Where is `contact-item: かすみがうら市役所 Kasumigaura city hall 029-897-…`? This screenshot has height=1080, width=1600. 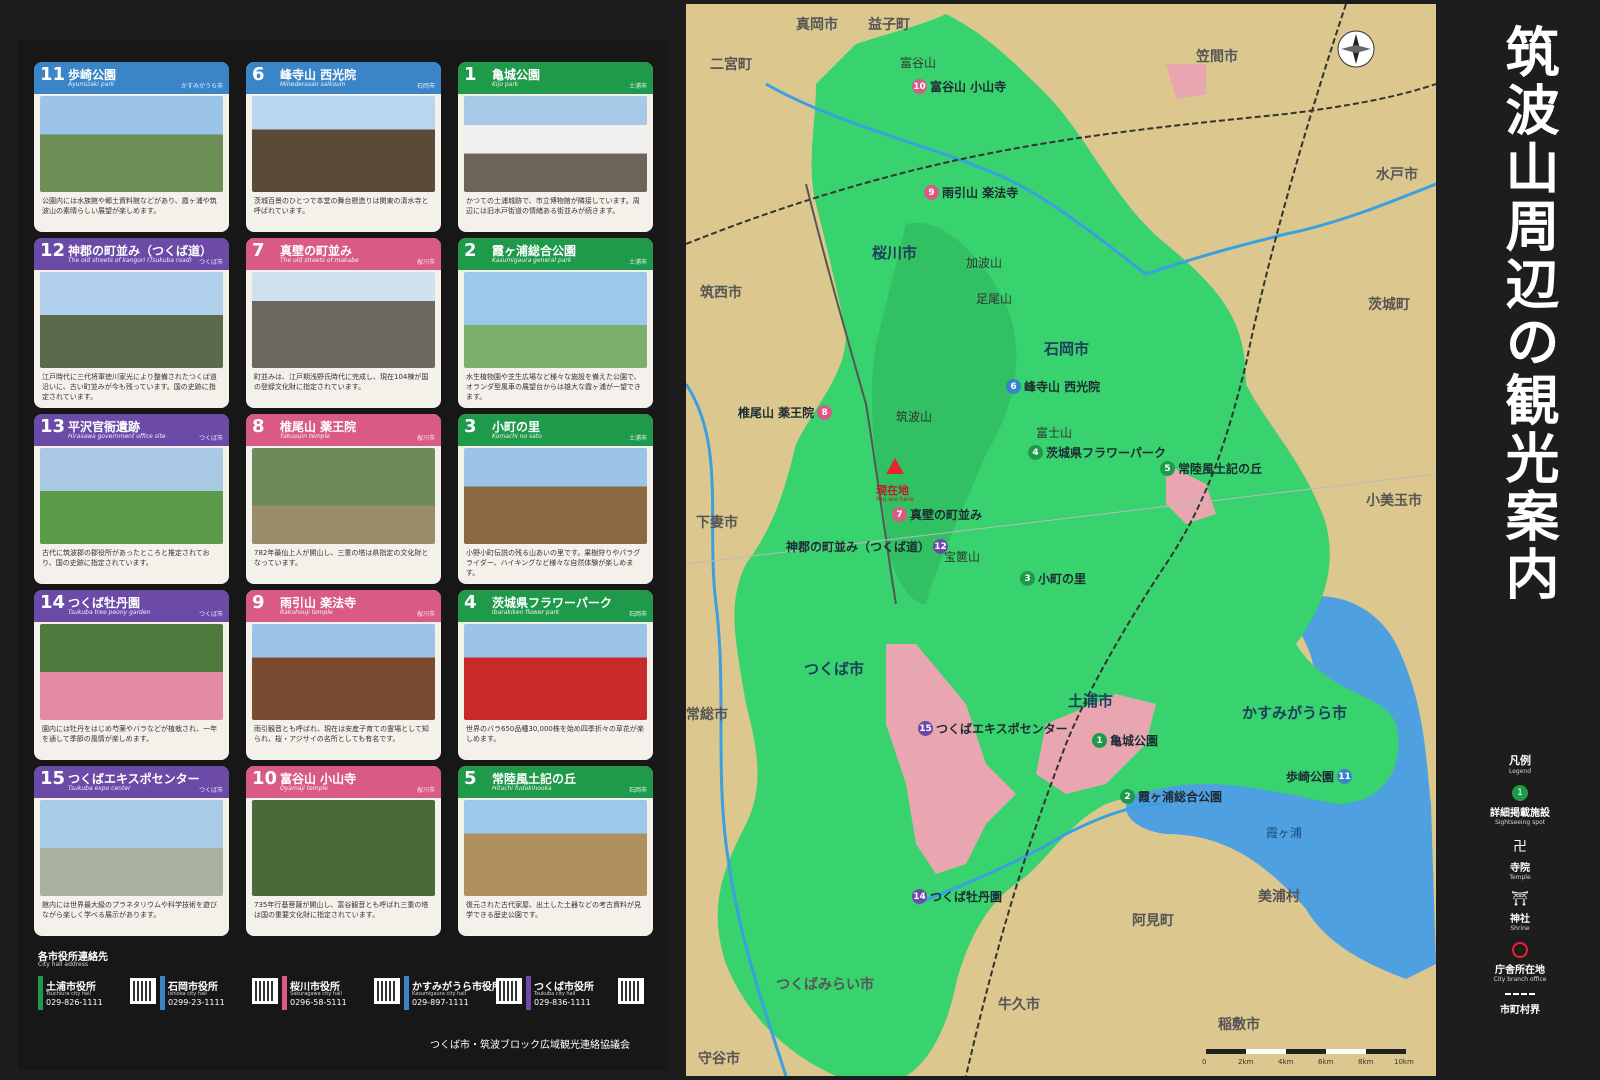
contact-item: かすみがうら市役所 Kasumigaura city hall 029-897-… is located at coordinates (463, 993).